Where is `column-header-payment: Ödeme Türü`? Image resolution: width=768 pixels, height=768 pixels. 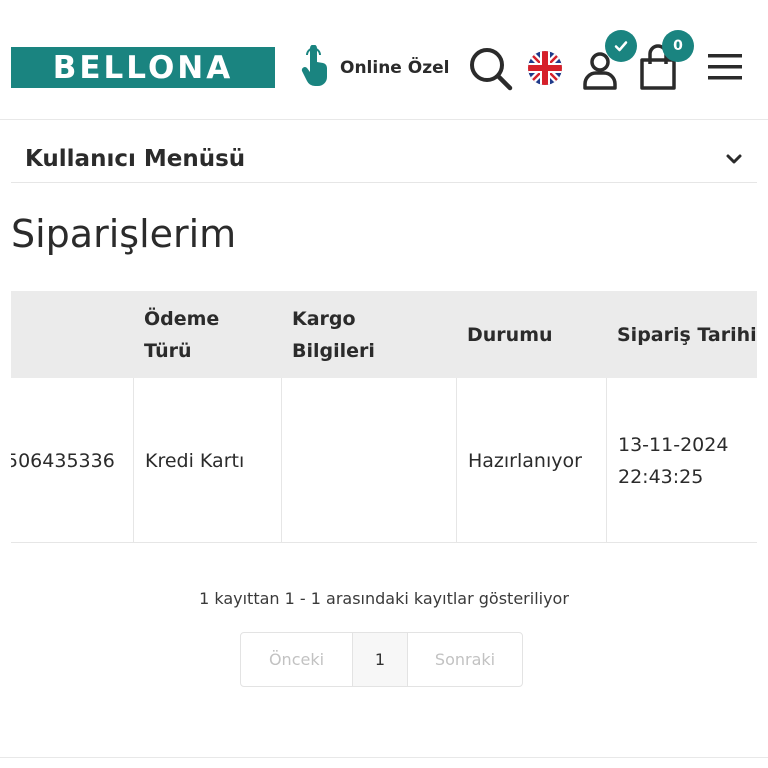 column-header-payment: Ödeme Türü is located at coordinates (207, 334).